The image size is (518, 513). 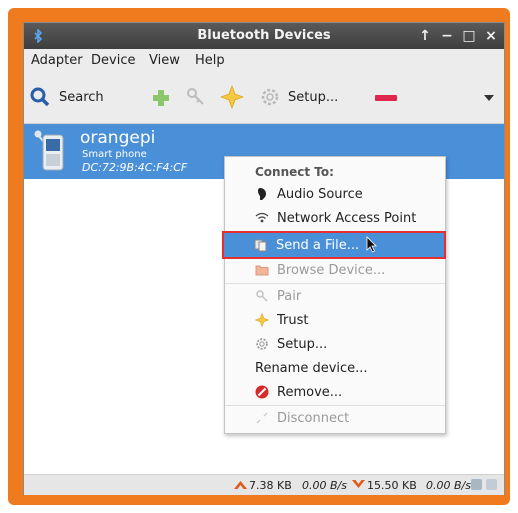 What do you see at coordinates (447, 36) in the screenshot?
I see `minimize-button: −` at bounding box center [447, 36].